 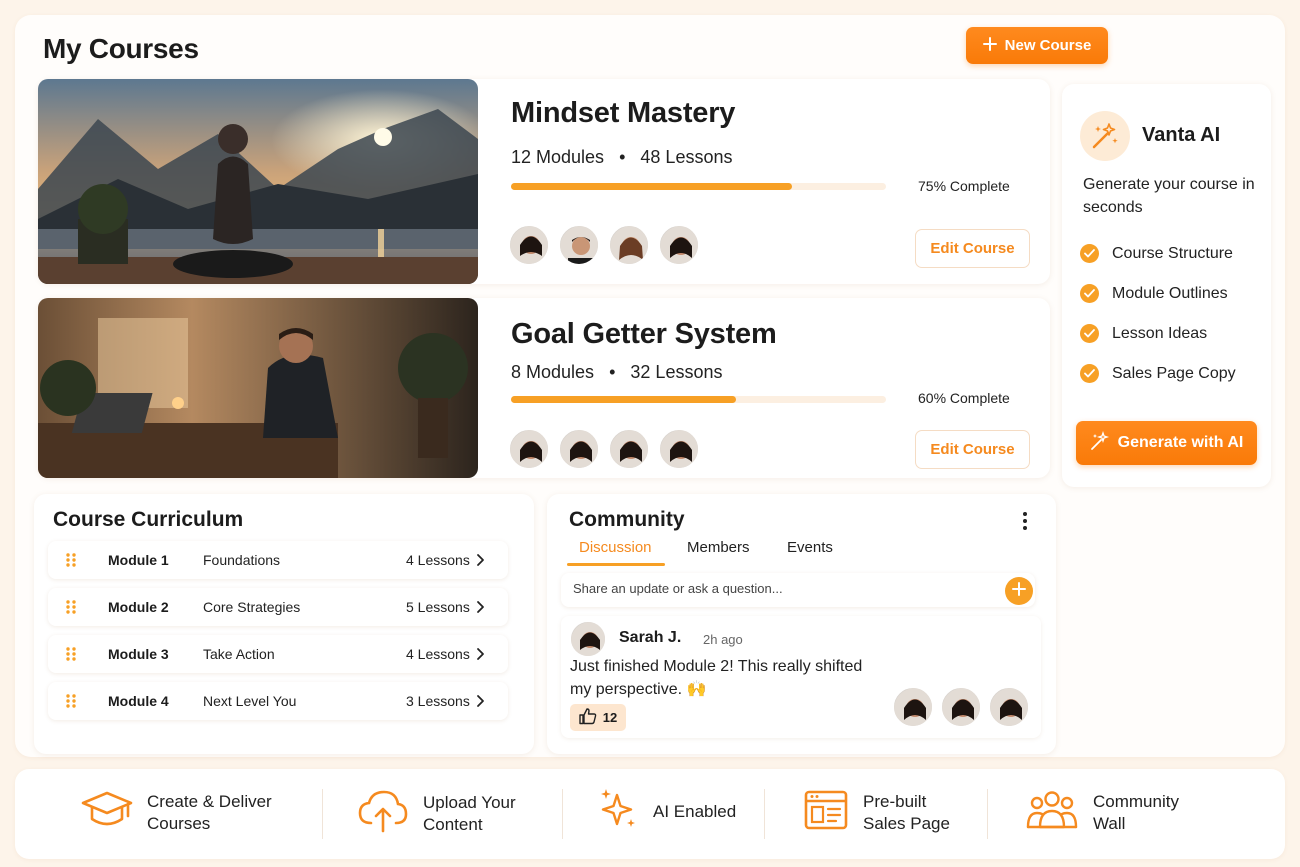 I want to click on lesson-count: 32 Lessons, so click(x=676, y=372).